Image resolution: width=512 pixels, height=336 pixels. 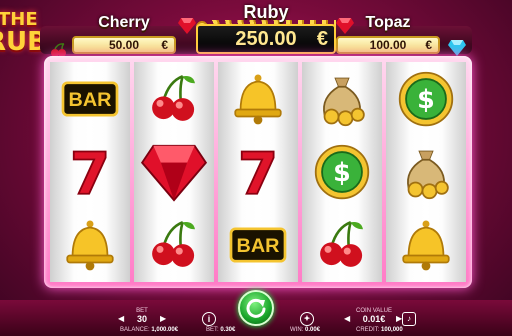 I want to click on sound-icon: ♪, so click(x=409, y=319).